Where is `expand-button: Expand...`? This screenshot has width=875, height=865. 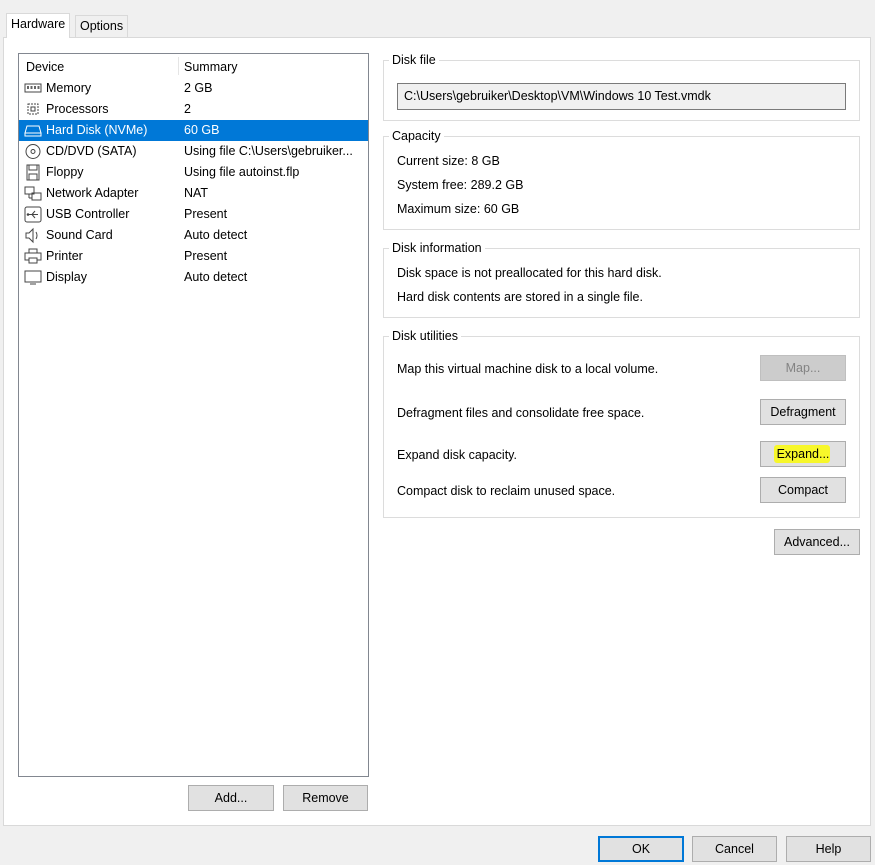
expand-button: Expand... is located at coordinates (803, 454).